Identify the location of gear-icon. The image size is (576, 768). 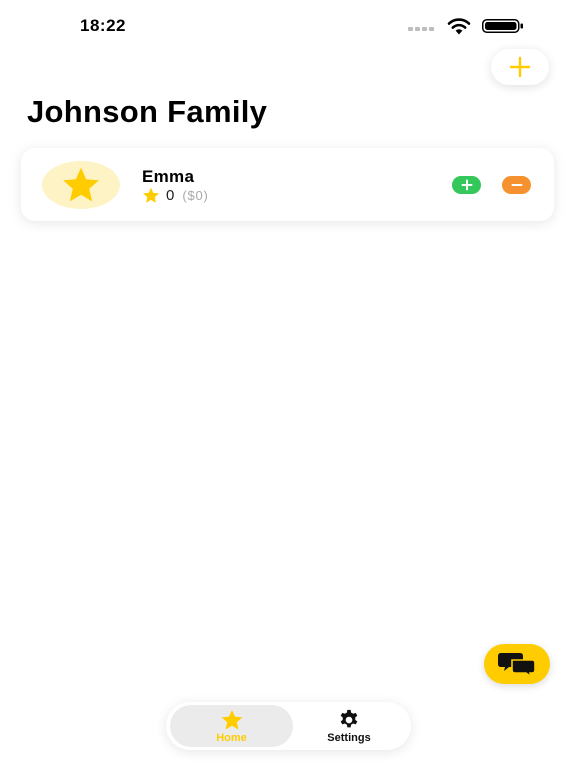
(349, 718).